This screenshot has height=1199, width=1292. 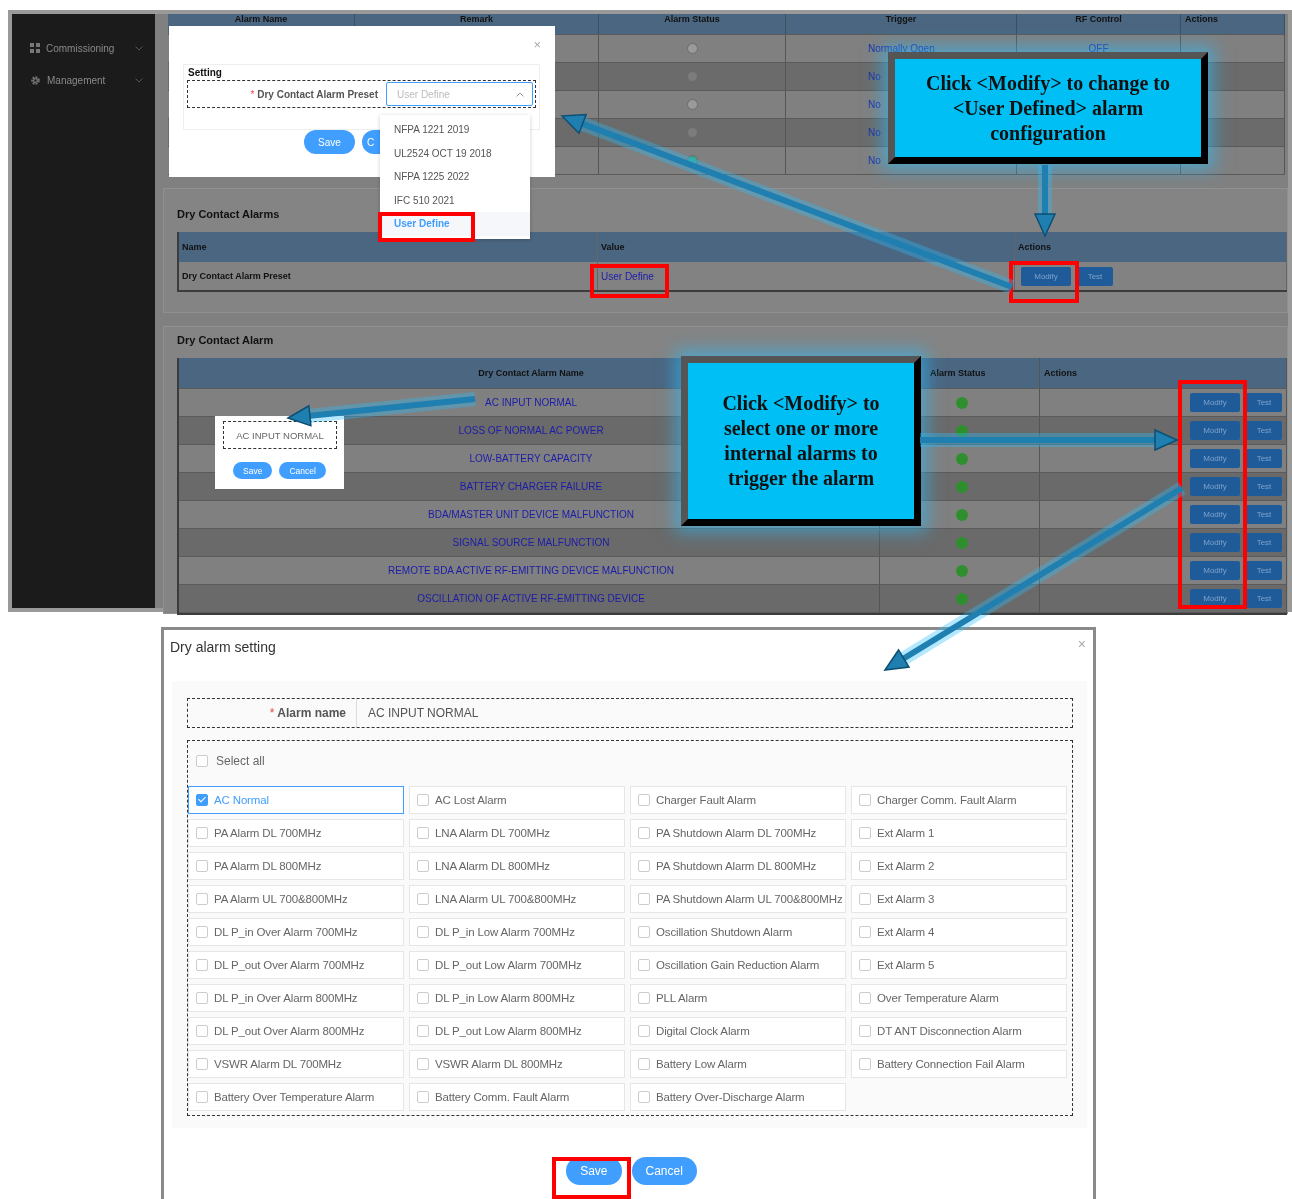 I want to click on checkbox-option: PA Alarm DL 800MHz, so click(x=296, y=866).